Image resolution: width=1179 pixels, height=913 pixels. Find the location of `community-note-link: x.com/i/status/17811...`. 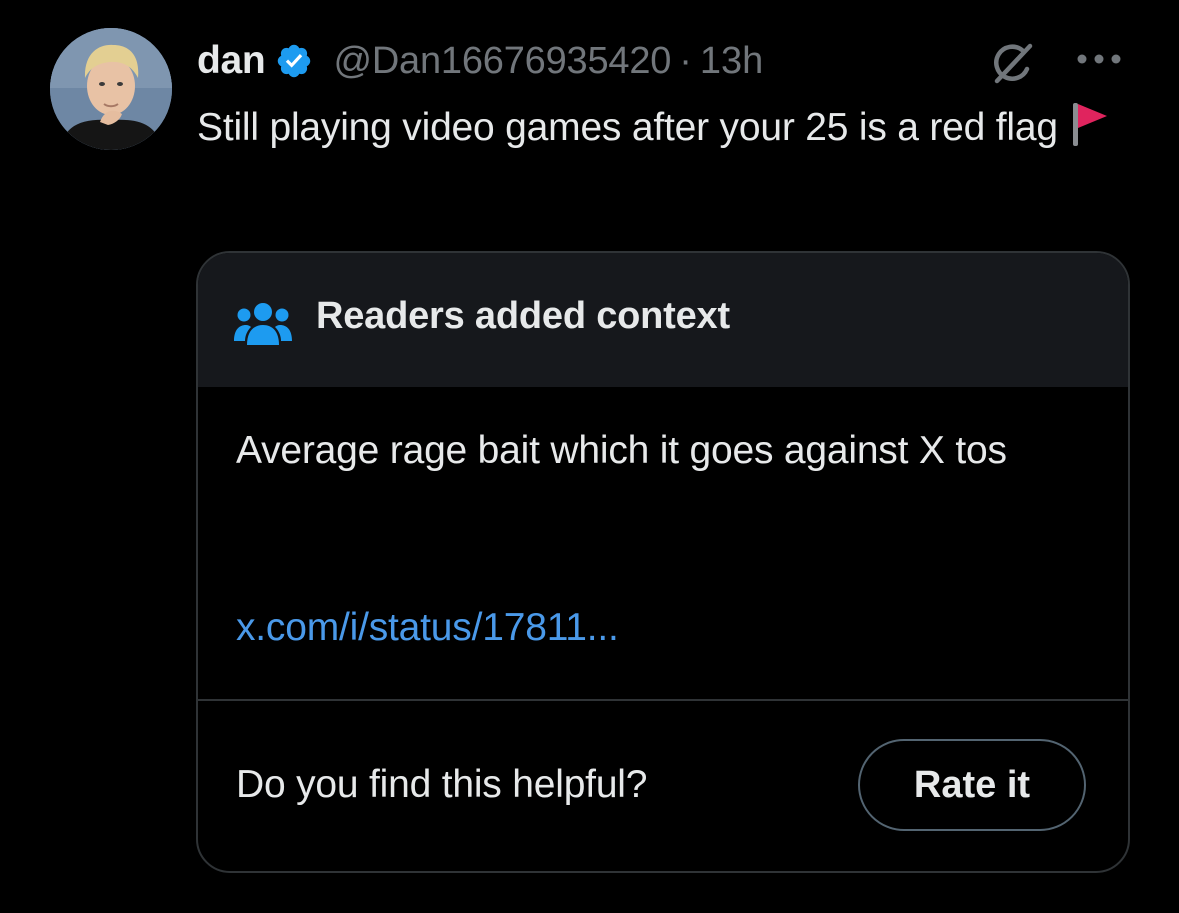

community-note-link: x.com/i/status/17811... is located at coordinates (427, 628).